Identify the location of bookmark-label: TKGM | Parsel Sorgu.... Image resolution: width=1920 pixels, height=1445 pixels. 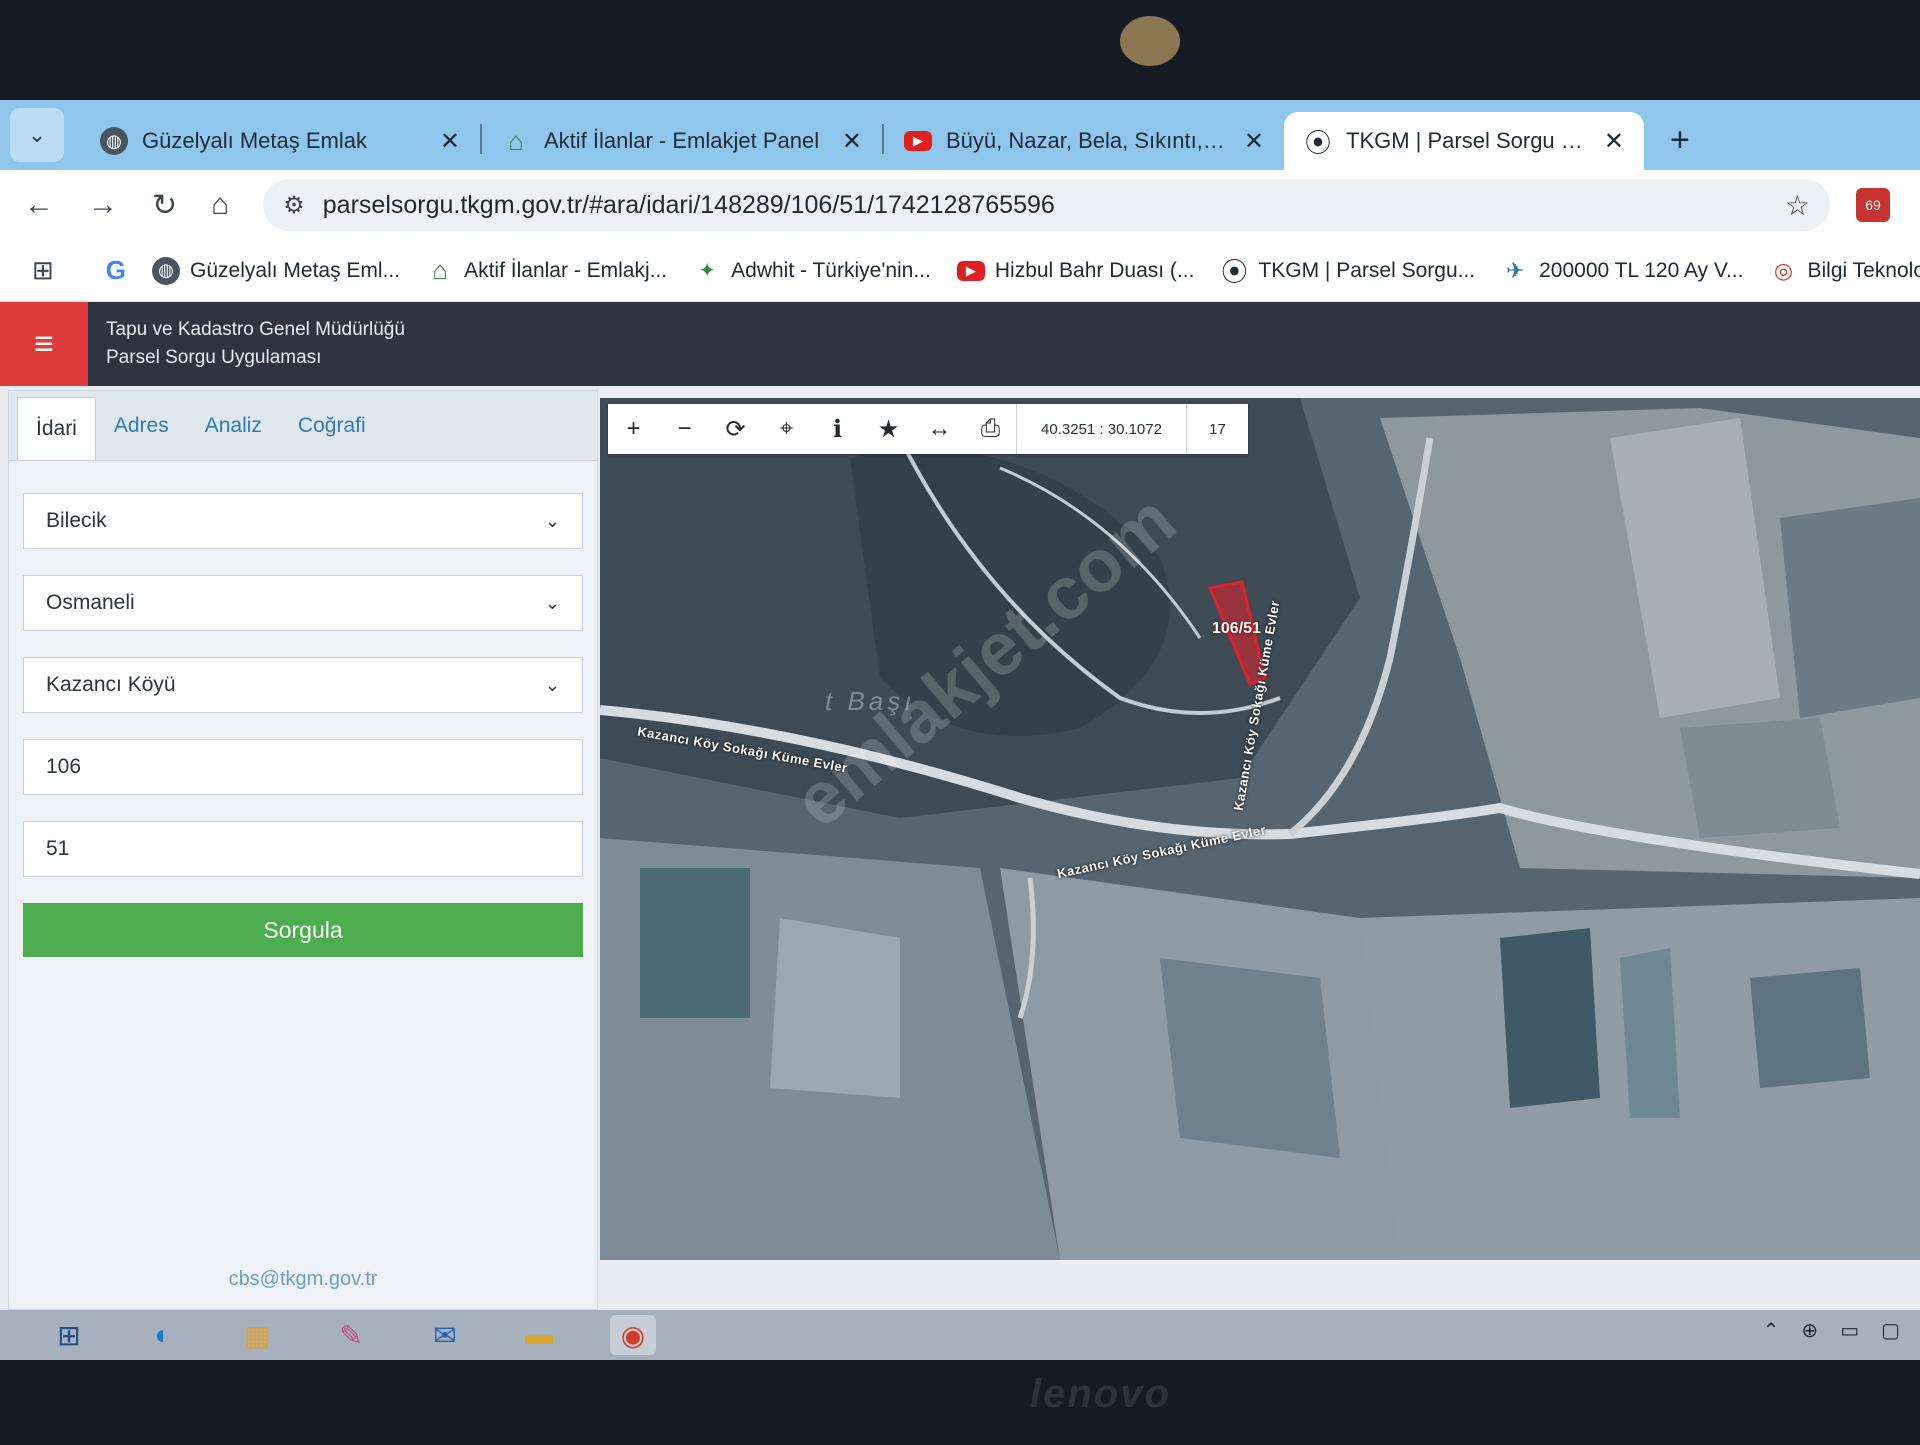
(1367, 270).